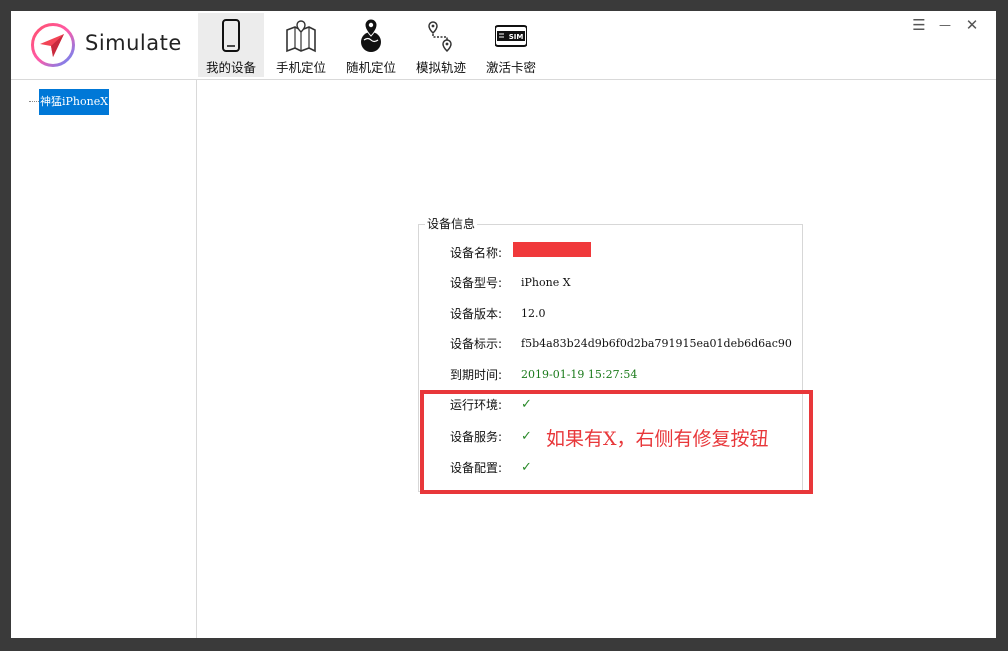 The width and height of the screenshot is (1008, 651). What do you see at coordinates (919, 25) in the screenshot?
I see `menu-icon: ☰` at bounding box center [919, 25].